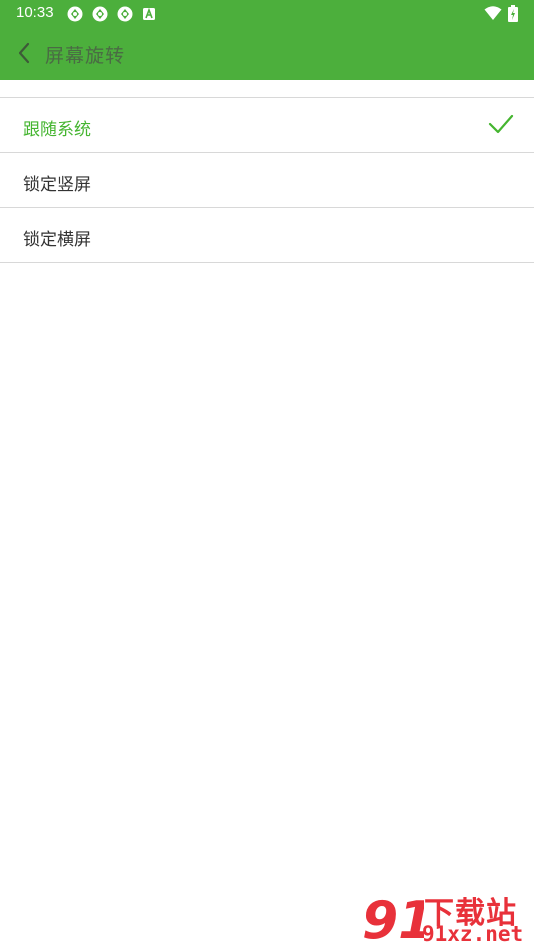 The width and height of the screenshot is (534, 950). Describe the element at coordinates (513, 13) in the screenshot. I see `battery-icon` at that location.